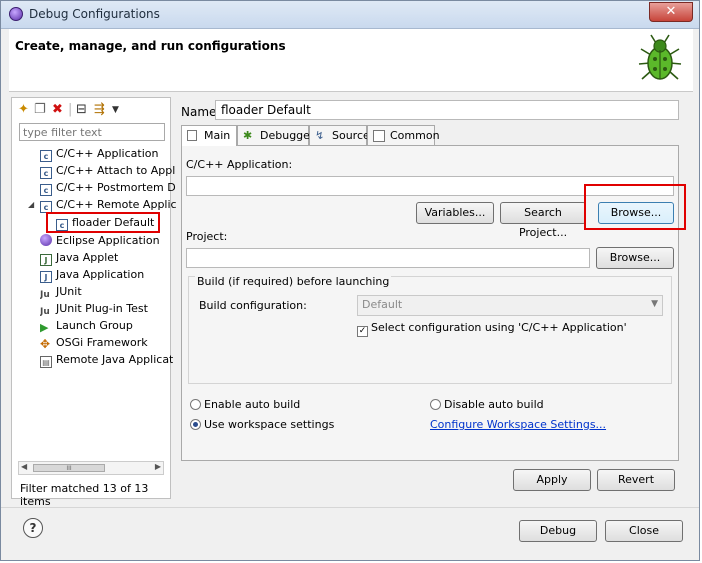 The image size is (702, 563). What do you see at coordinates (33, 204) in the screenshot?
I see `expand-arrow-icon: ◢` at bounding box center [33, 204].